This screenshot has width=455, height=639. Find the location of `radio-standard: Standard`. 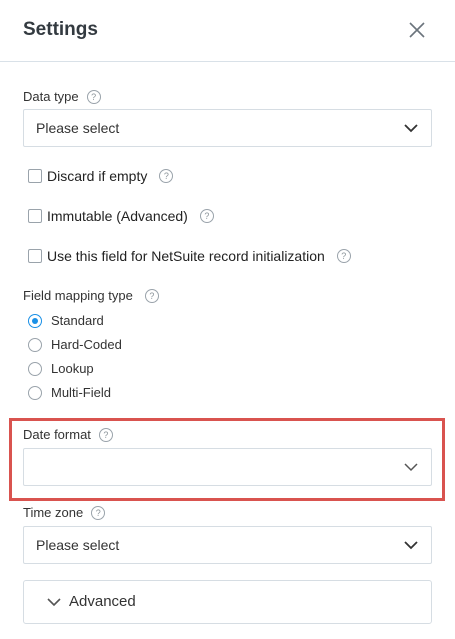

radio-standard: Standard is located at coordinates (66, 320).